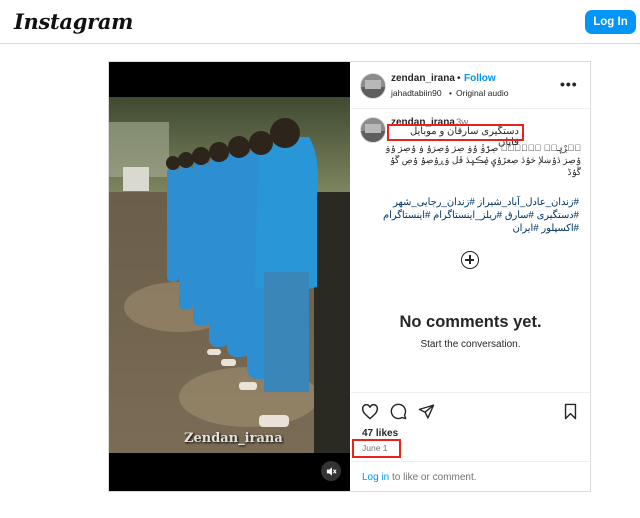 The image size is (640, 518). I want to click on hashtag-link: #دستگیری, so click(558, 215).